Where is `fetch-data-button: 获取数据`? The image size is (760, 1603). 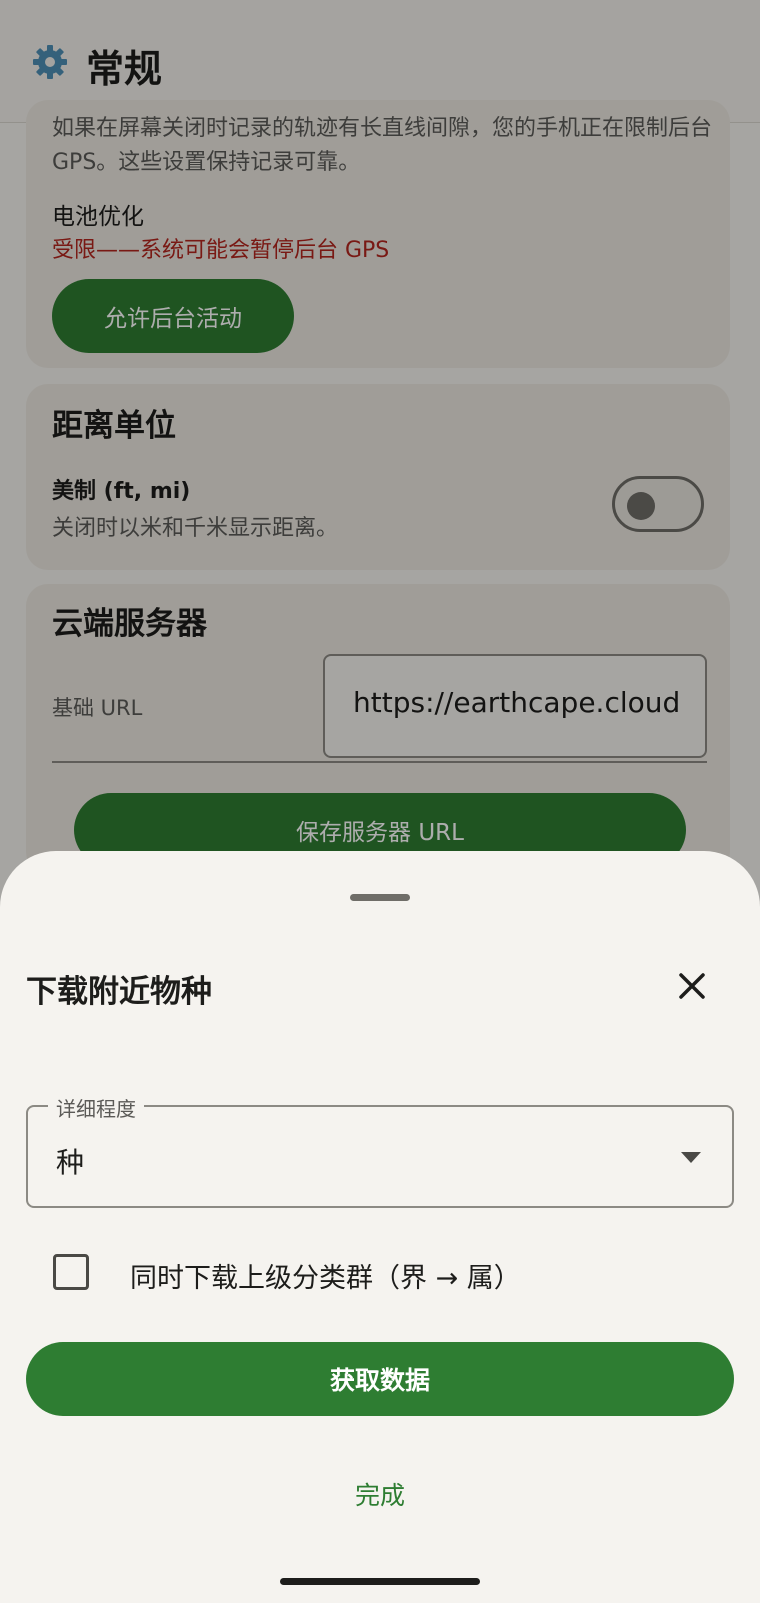 fetch-data-button: 获取数据 is located at coordinates (380, 1379).